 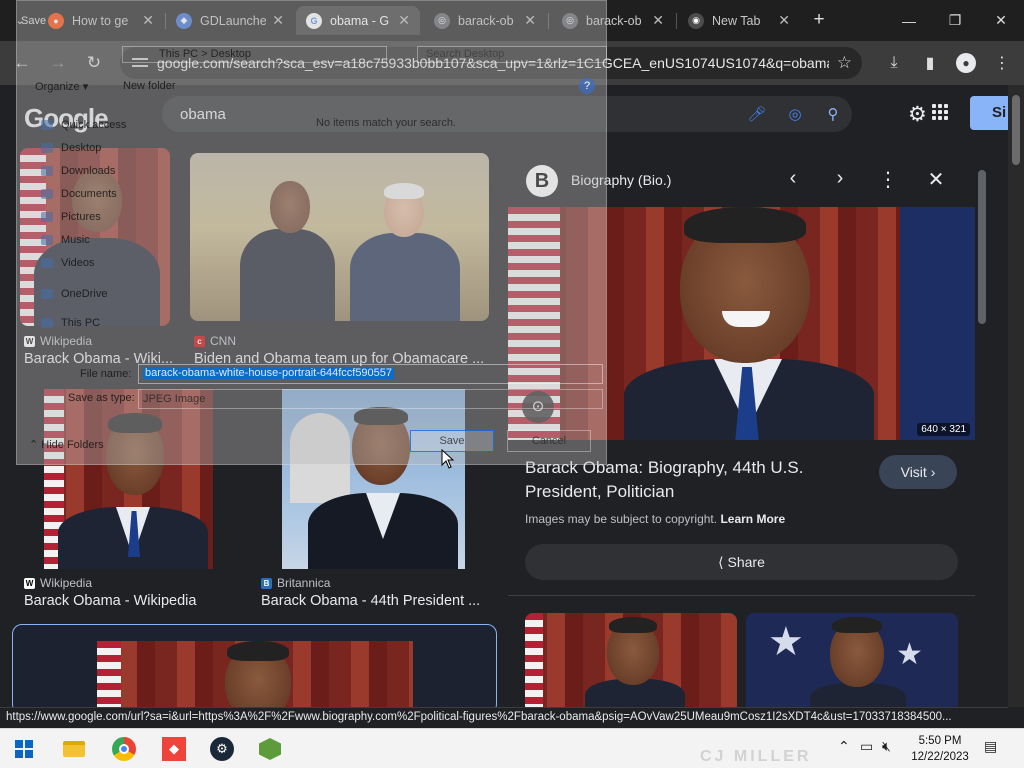 I want to click on help-icon: ?, so click(x=587, y=86).